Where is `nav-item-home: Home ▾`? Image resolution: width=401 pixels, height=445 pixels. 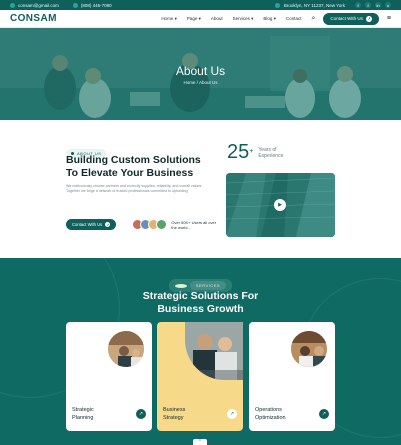
nav-item-home: Home ▾ is located at coordinates (169, 19).